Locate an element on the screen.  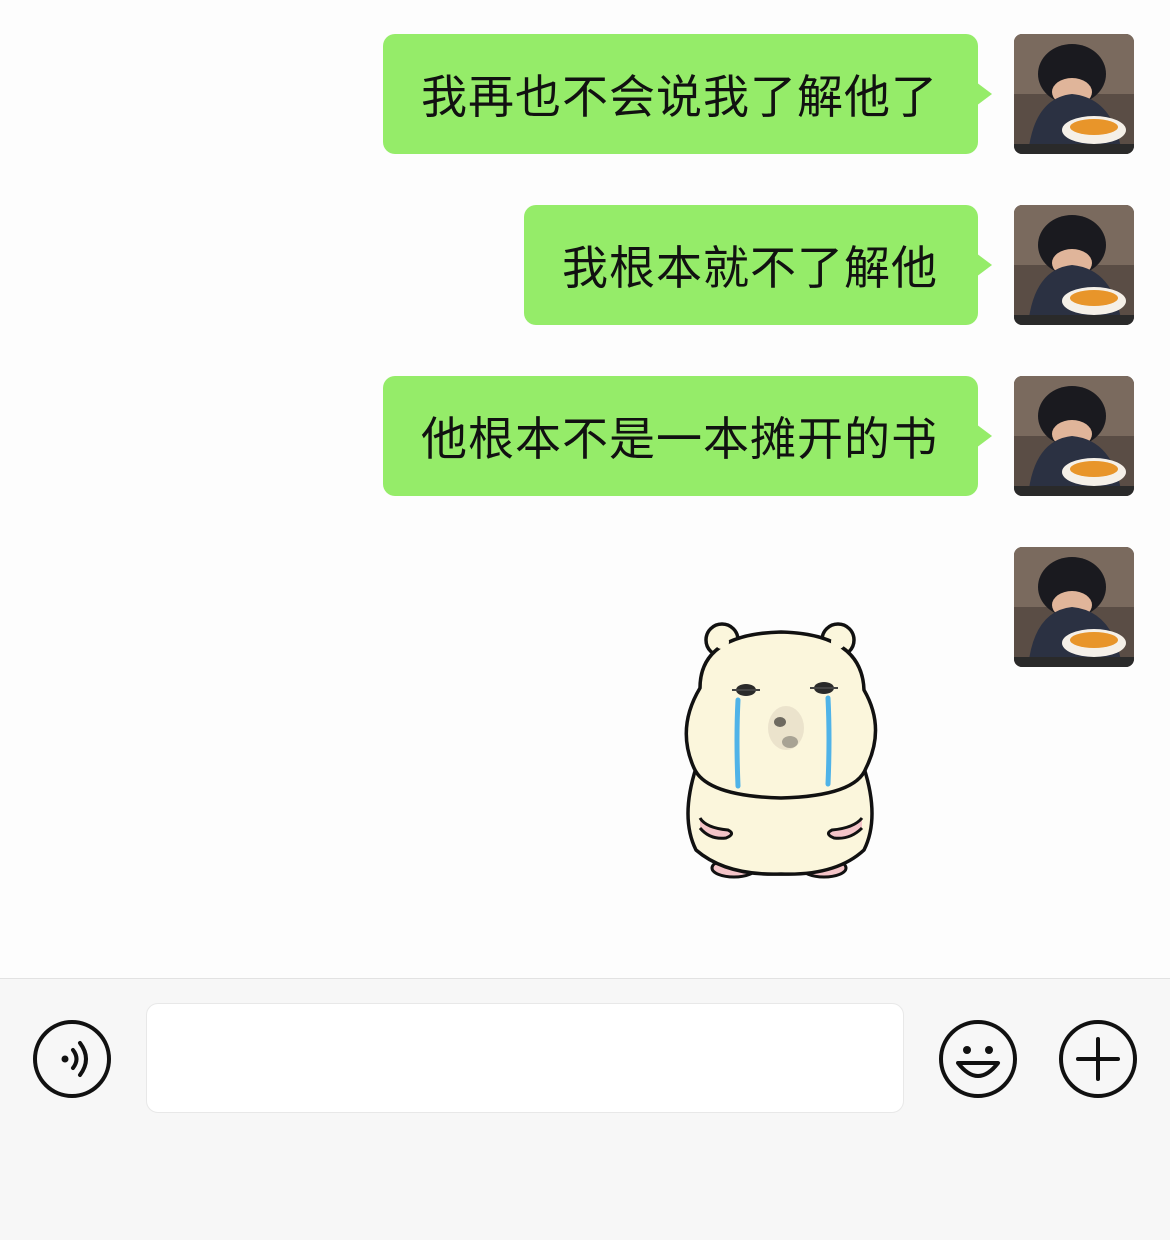
voice-icon is located at coordinates (72, 1059).